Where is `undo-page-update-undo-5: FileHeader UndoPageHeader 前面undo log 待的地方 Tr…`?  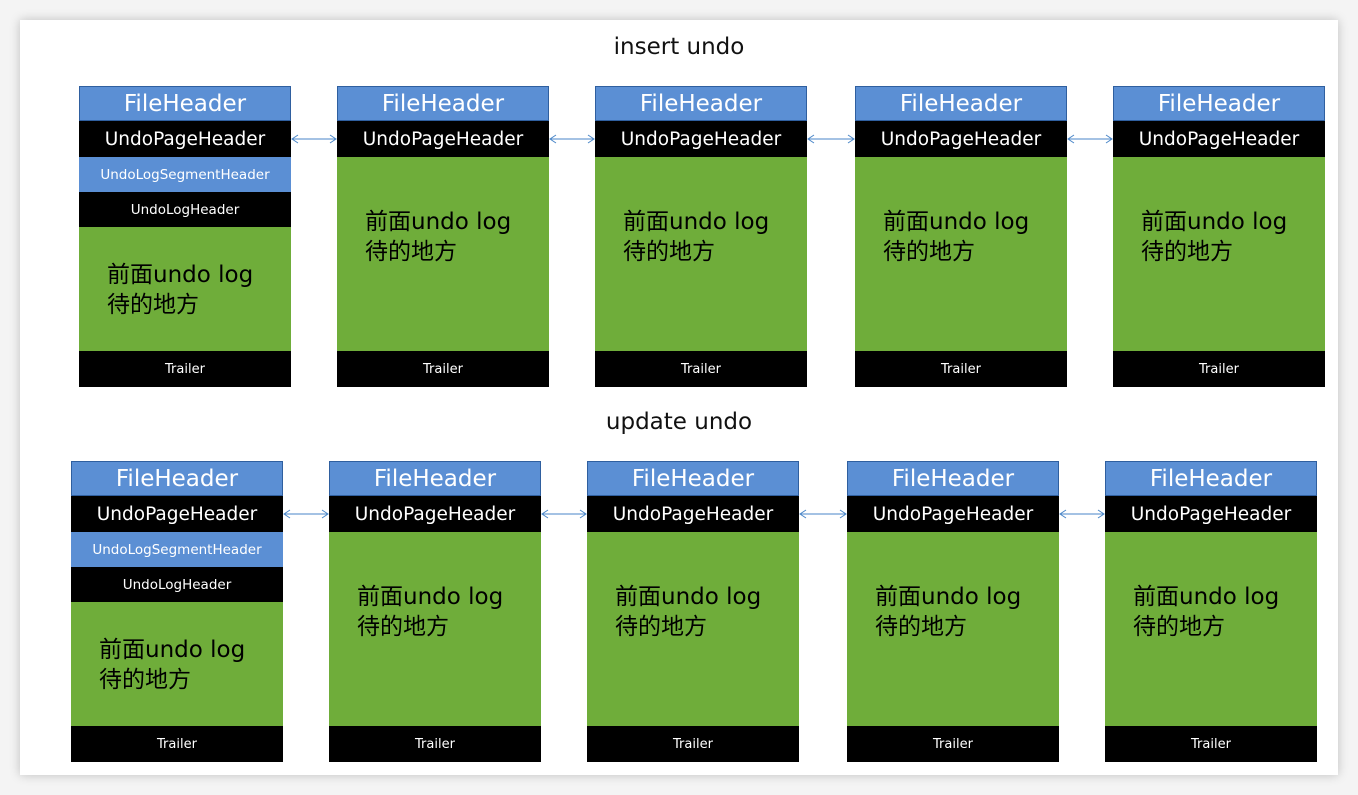
undo-page-update-undo-5: FileHeader UndoPageHeader 前面undo log 待的地方 Tr… is located at coordinates (1211, 611).